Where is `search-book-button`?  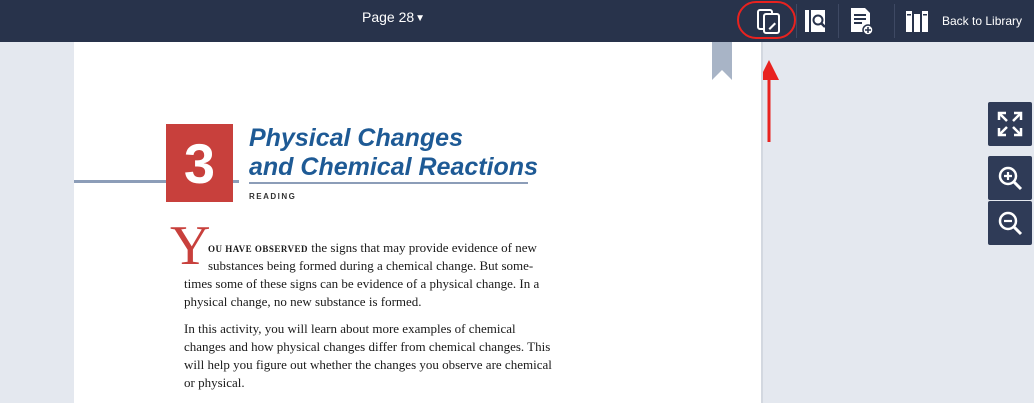 search-book-button is located at coordinates (816, 21).